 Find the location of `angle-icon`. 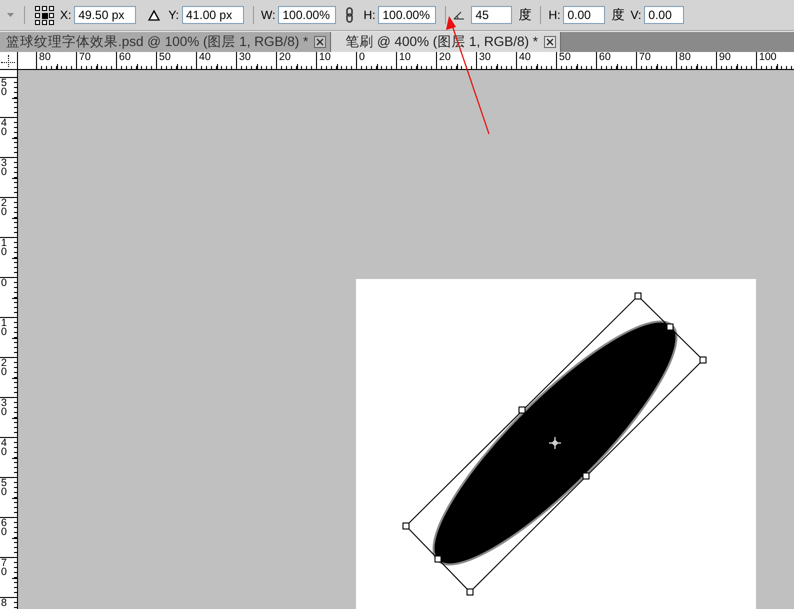

angle-icon is located at coordinates (459, 15).